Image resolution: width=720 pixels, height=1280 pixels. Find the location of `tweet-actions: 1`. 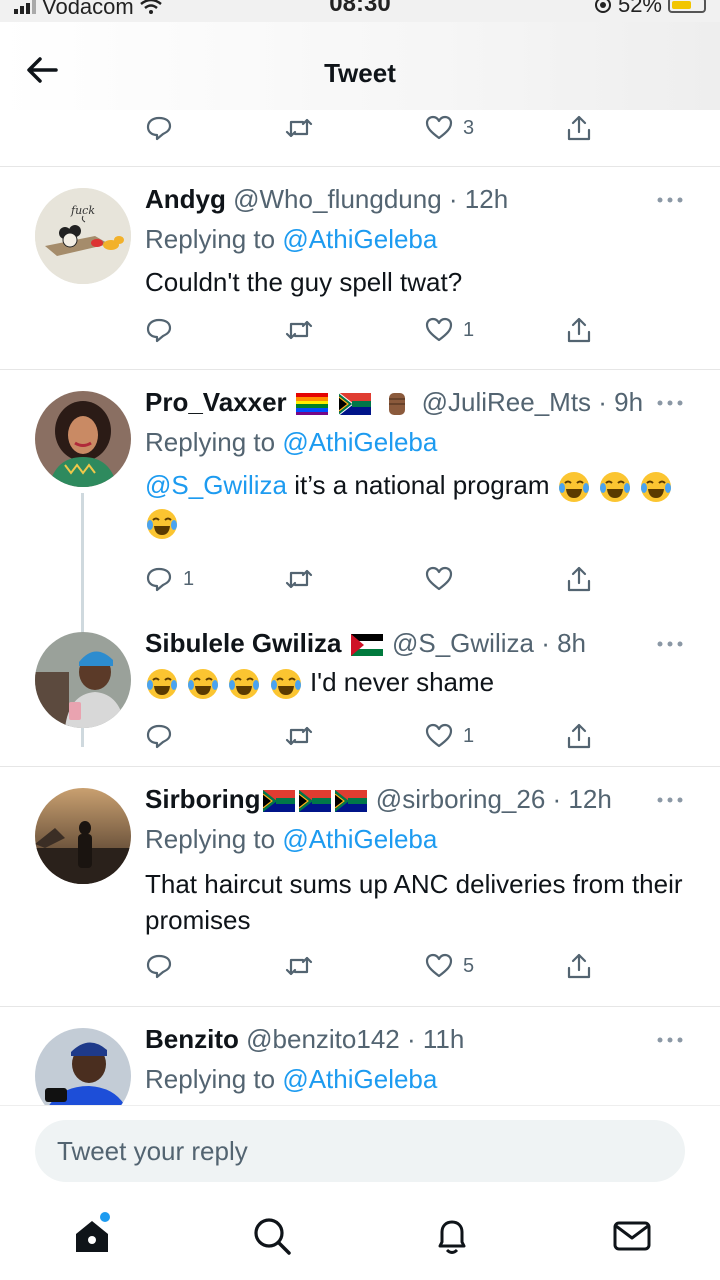

tweet-actions: 1 is located at coordinates (375, 739).